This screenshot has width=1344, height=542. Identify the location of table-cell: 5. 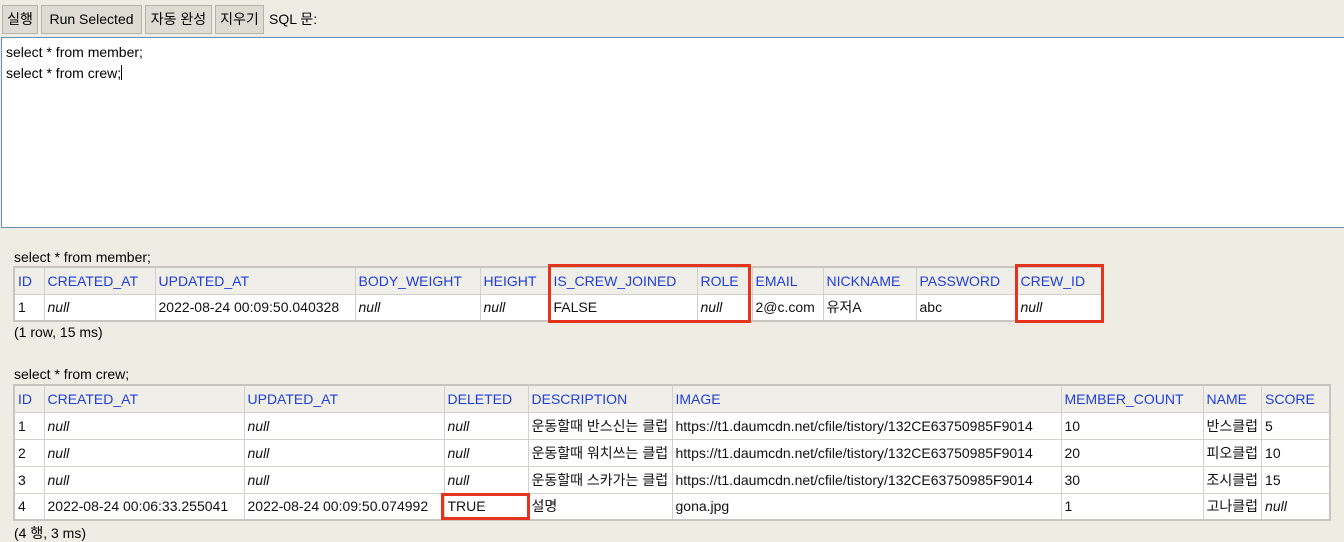
(1296, 425).